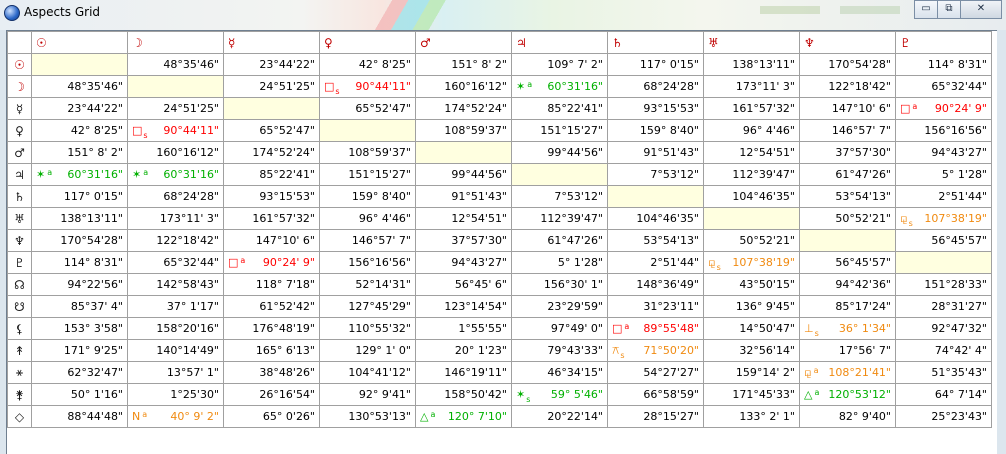 This screenshot has height=454, width=1006. What do you see at coordinates (19, 372) in the screenshot?
I see `row-header: ⚹` at bounding box center [19, 372].